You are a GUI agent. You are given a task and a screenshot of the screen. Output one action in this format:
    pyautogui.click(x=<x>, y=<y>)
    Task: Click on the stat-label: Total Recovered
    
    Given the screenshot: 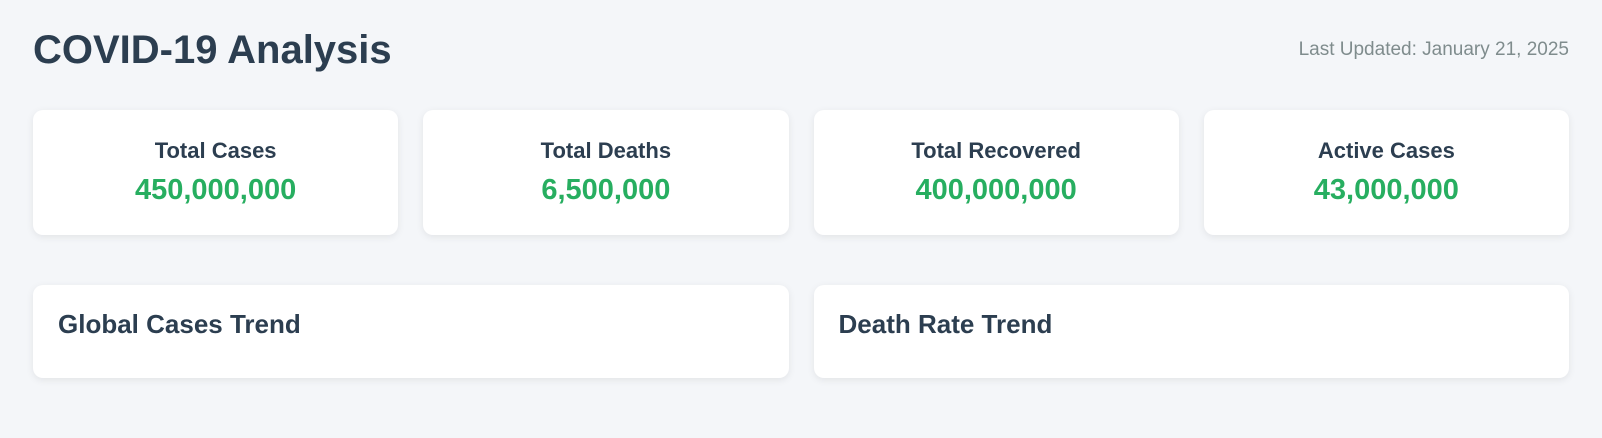 What is the action you would take?
    pyautogui.click(x=996, y=150)
    